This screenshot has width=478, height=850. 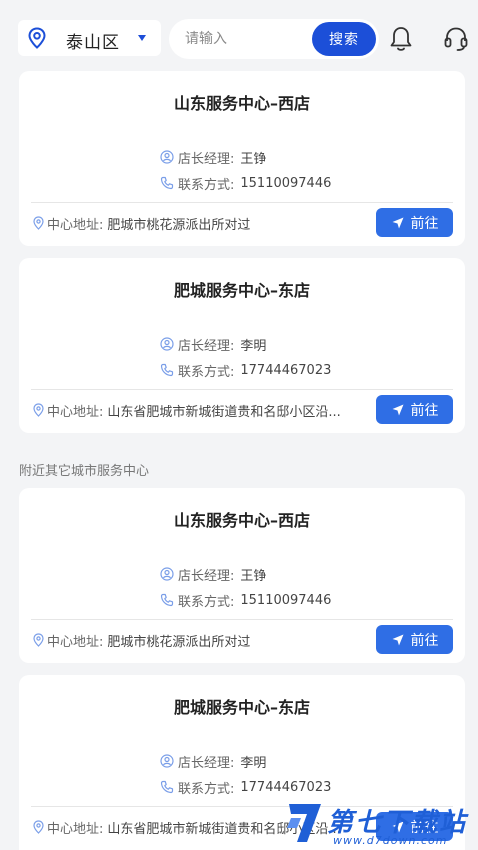 I want to click on watermark-url: www.d7down.com, so click(x=390, y=840).